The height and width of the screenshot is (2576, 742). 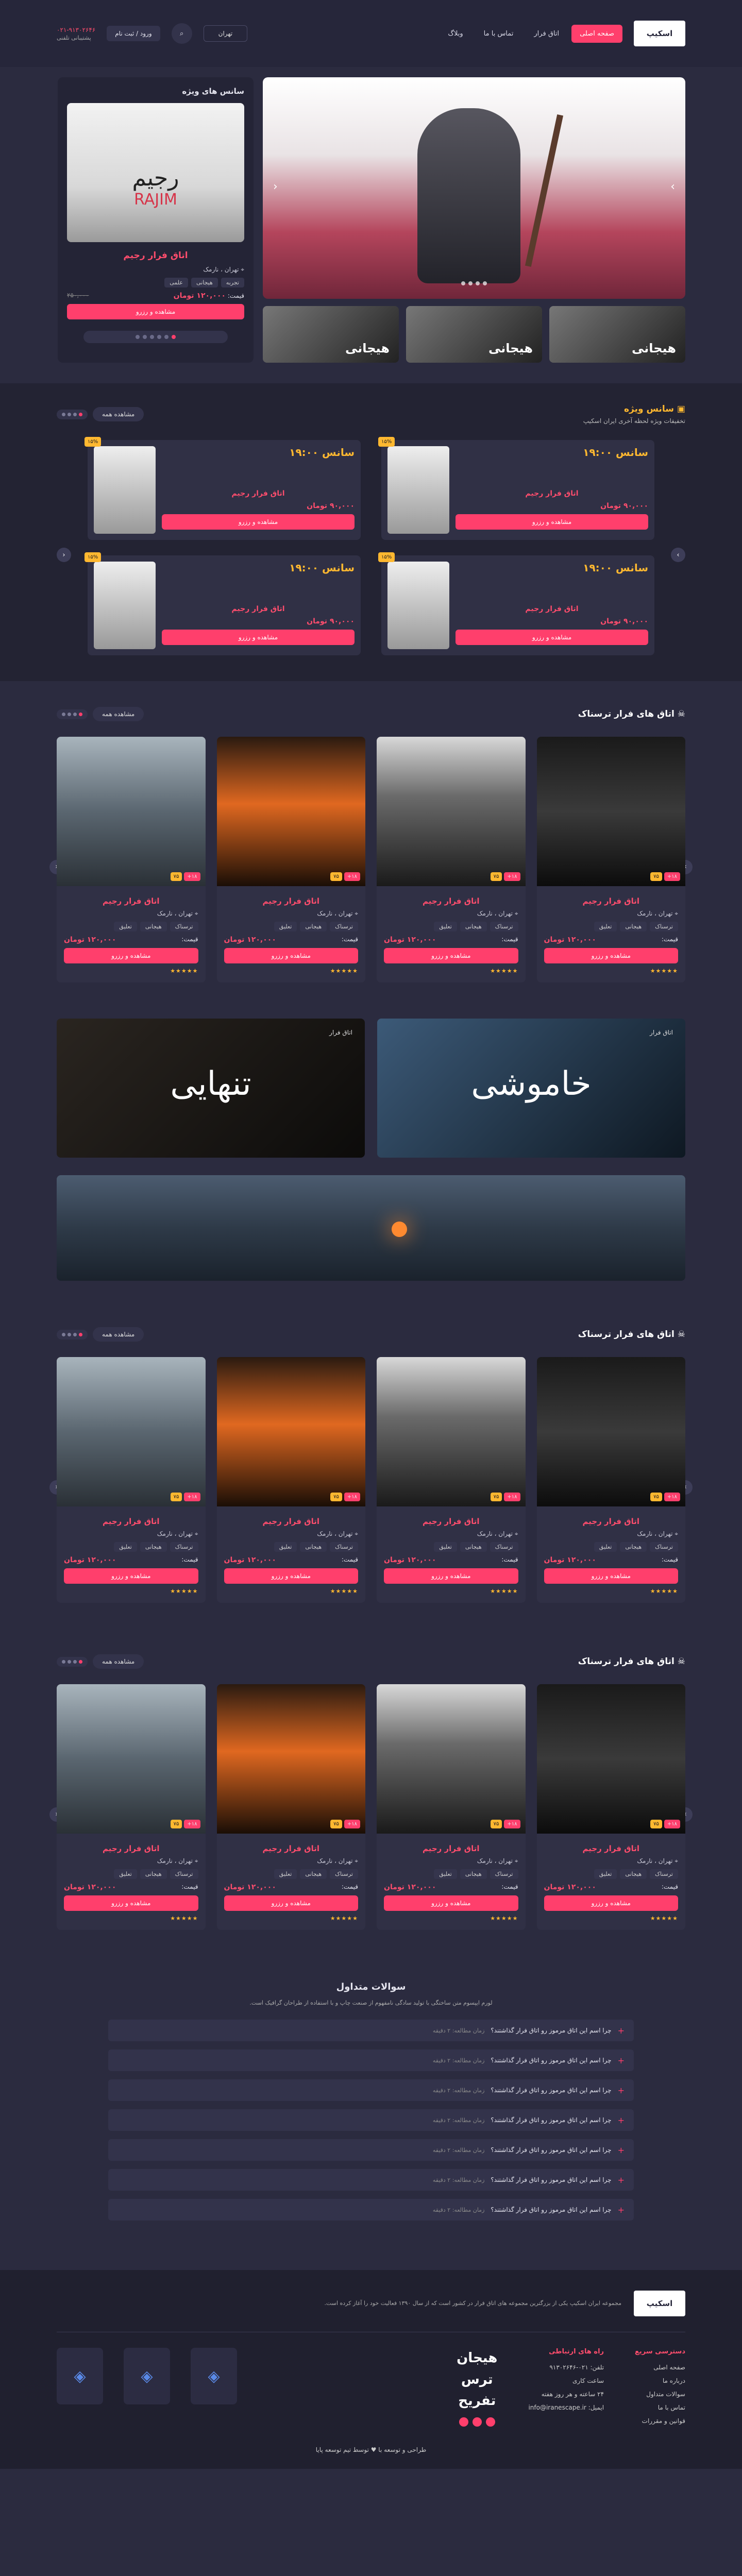 What do you see at coordinates (133, 33) in the screenshot?
I see `login-button: ورود / ثبت نام` at bounding box center [133, 33].